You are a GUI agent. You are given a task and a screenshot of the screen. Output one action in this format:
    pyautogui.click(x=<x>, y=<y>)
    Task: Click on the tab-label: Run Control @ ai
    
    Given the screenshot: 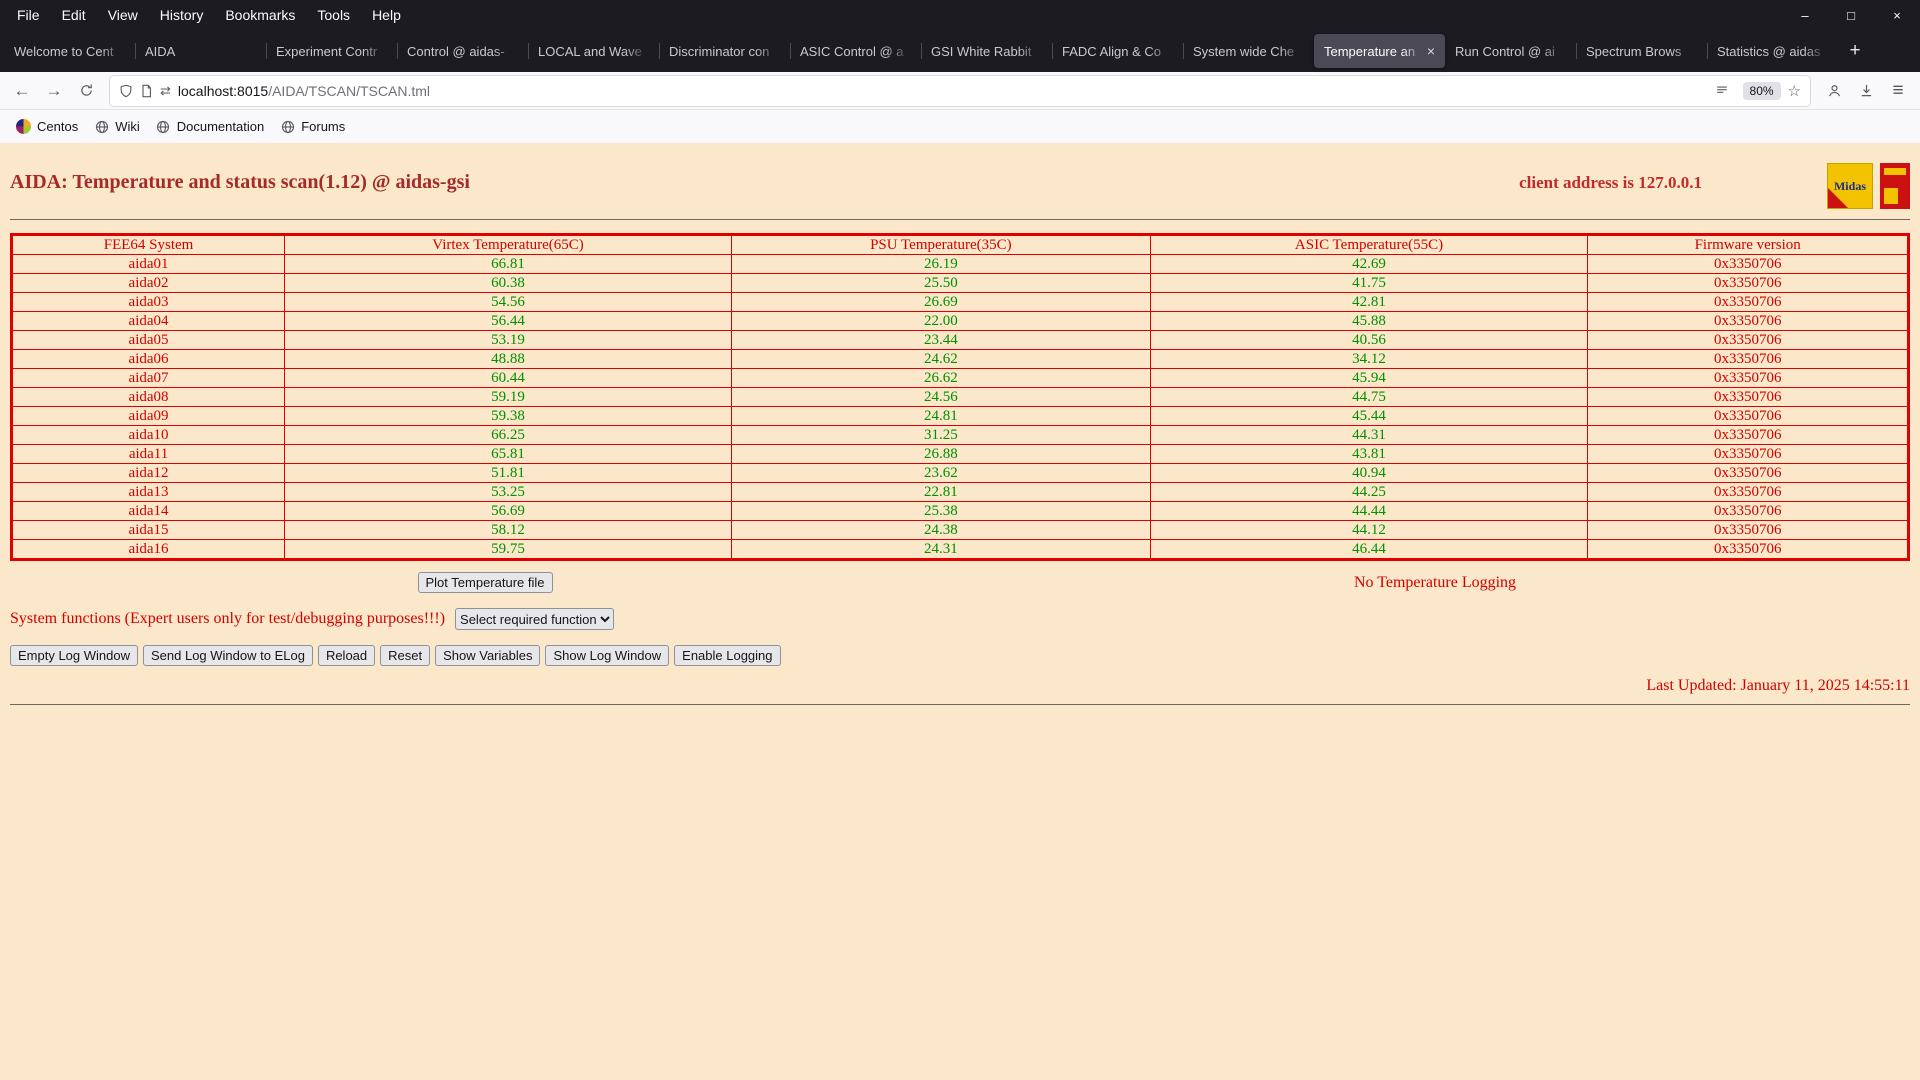 What is the action you would take?
    pyautogui.click(x=1505, y=51)
    